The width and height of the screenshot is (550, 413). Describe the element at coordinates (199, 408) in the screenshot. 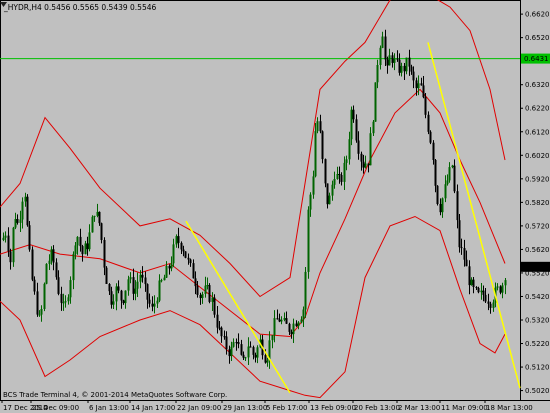

I see `time-tick-label: 22 Jan 09:00` at that location.